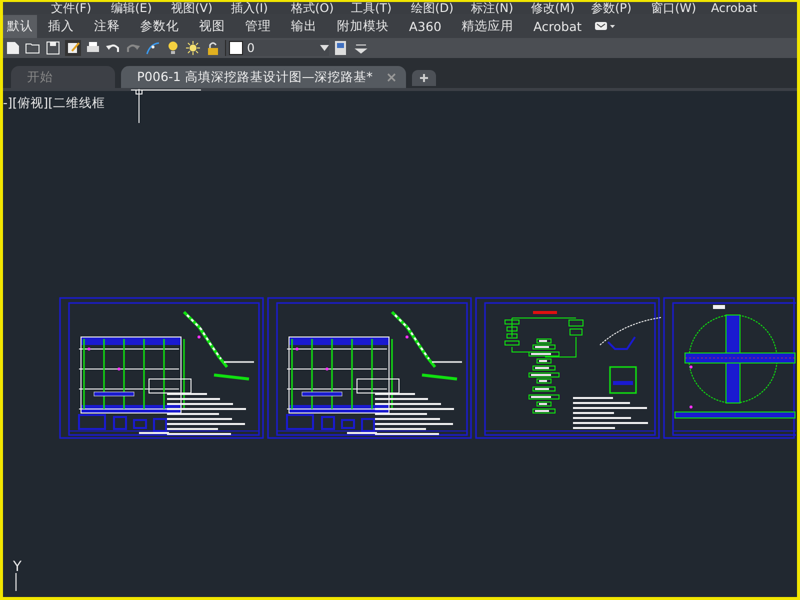 This screenshot has height=600, width=800. Describe the element at coordinates (17, 567) in the screenshot. I see `axis-label: Y` at that location.